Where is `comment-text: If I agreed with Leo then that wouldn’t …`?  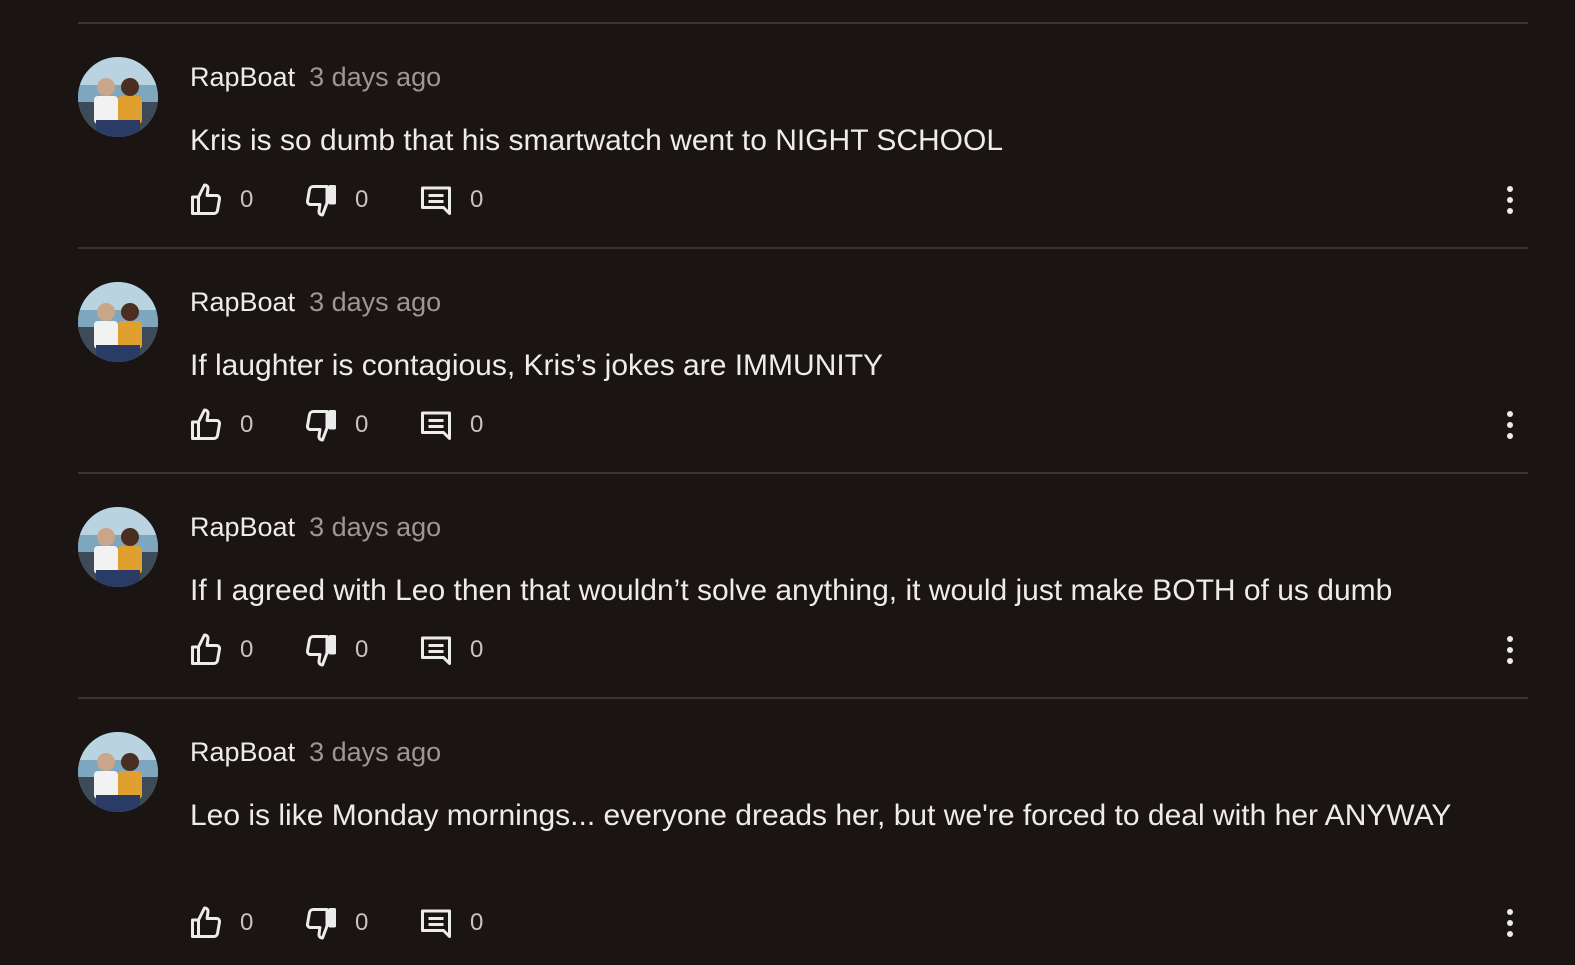
comment-text: If I agreed with Leo then that wouldn’t … is located at coordinates (791, 590).